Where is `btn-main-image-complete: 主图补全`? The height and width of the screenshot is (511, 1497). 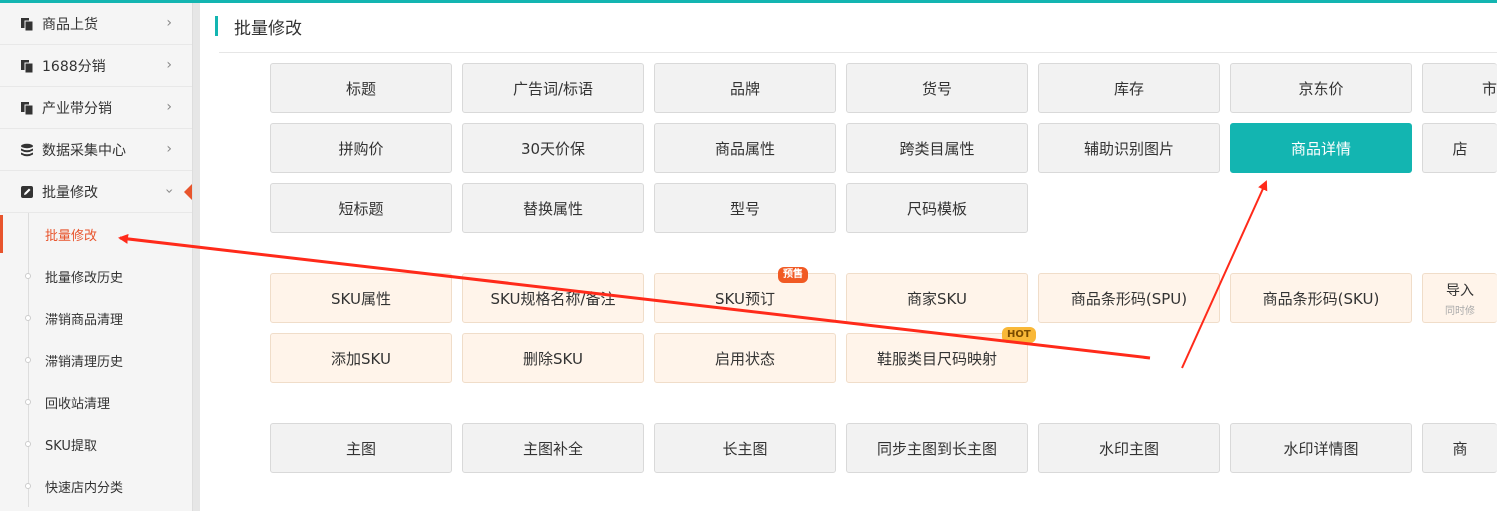 btn-main-image-complete: 主图补全 is located at coordinates (553, 448).